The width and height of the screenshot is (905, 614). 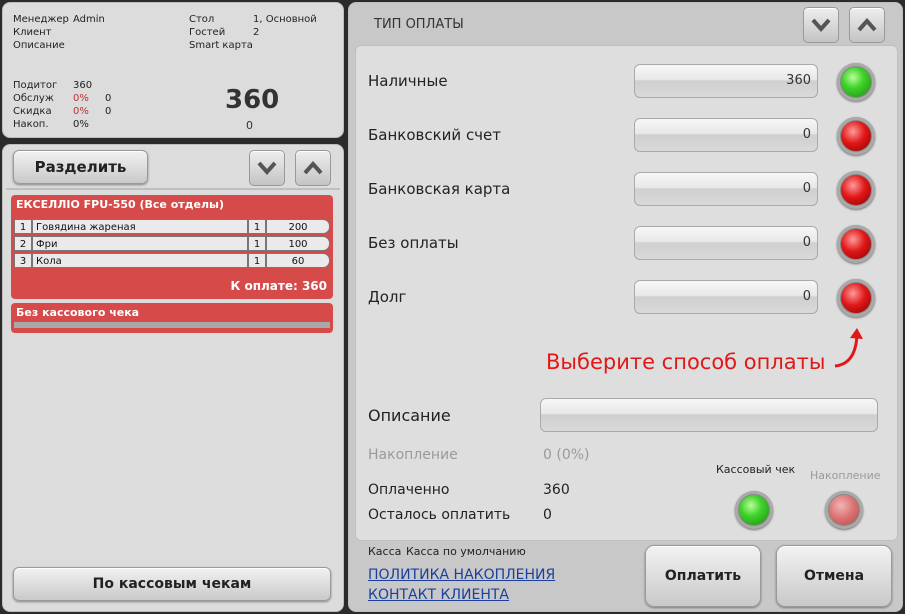 What do you see at coordinates (278, 286) in the screenshot?
I see `check-total: К оплате: 360` at bounding box center [278, 286].